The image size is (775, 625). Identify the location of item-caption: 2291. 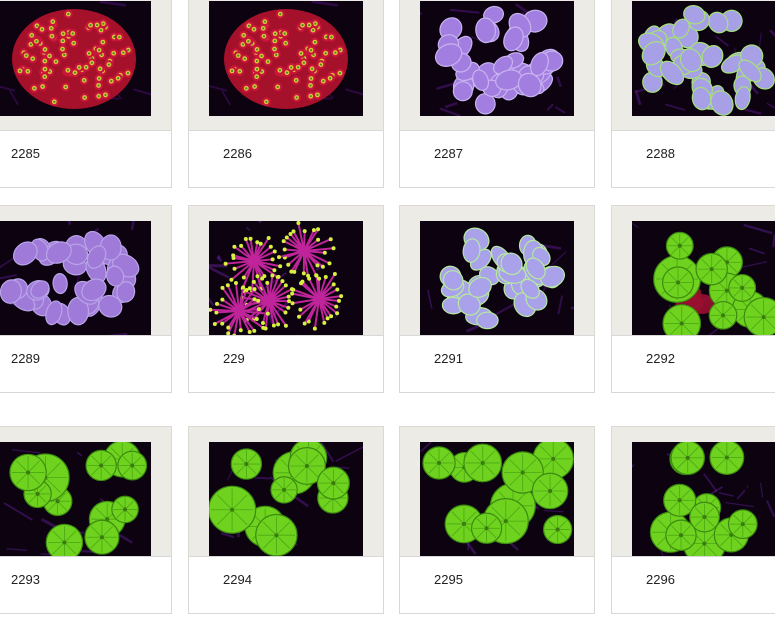
(448, 358).